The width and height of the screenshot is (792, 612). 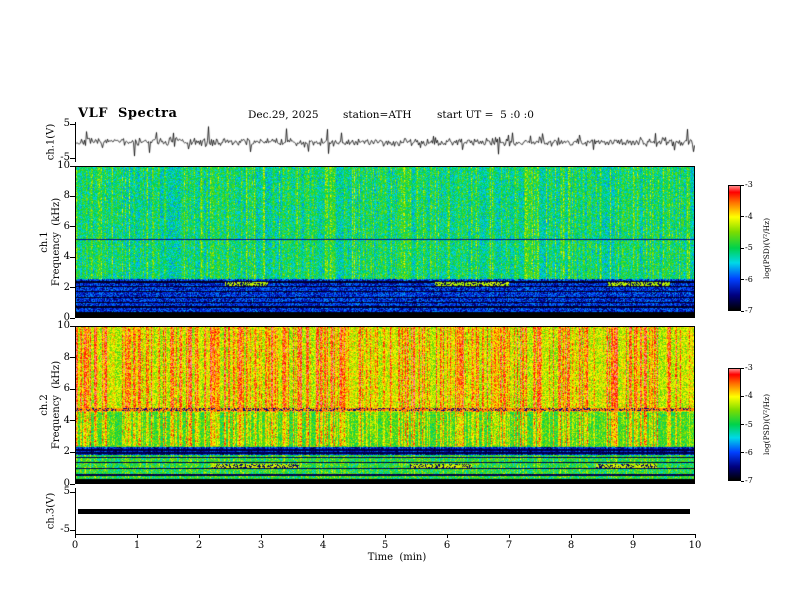 I want to click on wave3-ytick-label: -5, so click(x=65, y=529).